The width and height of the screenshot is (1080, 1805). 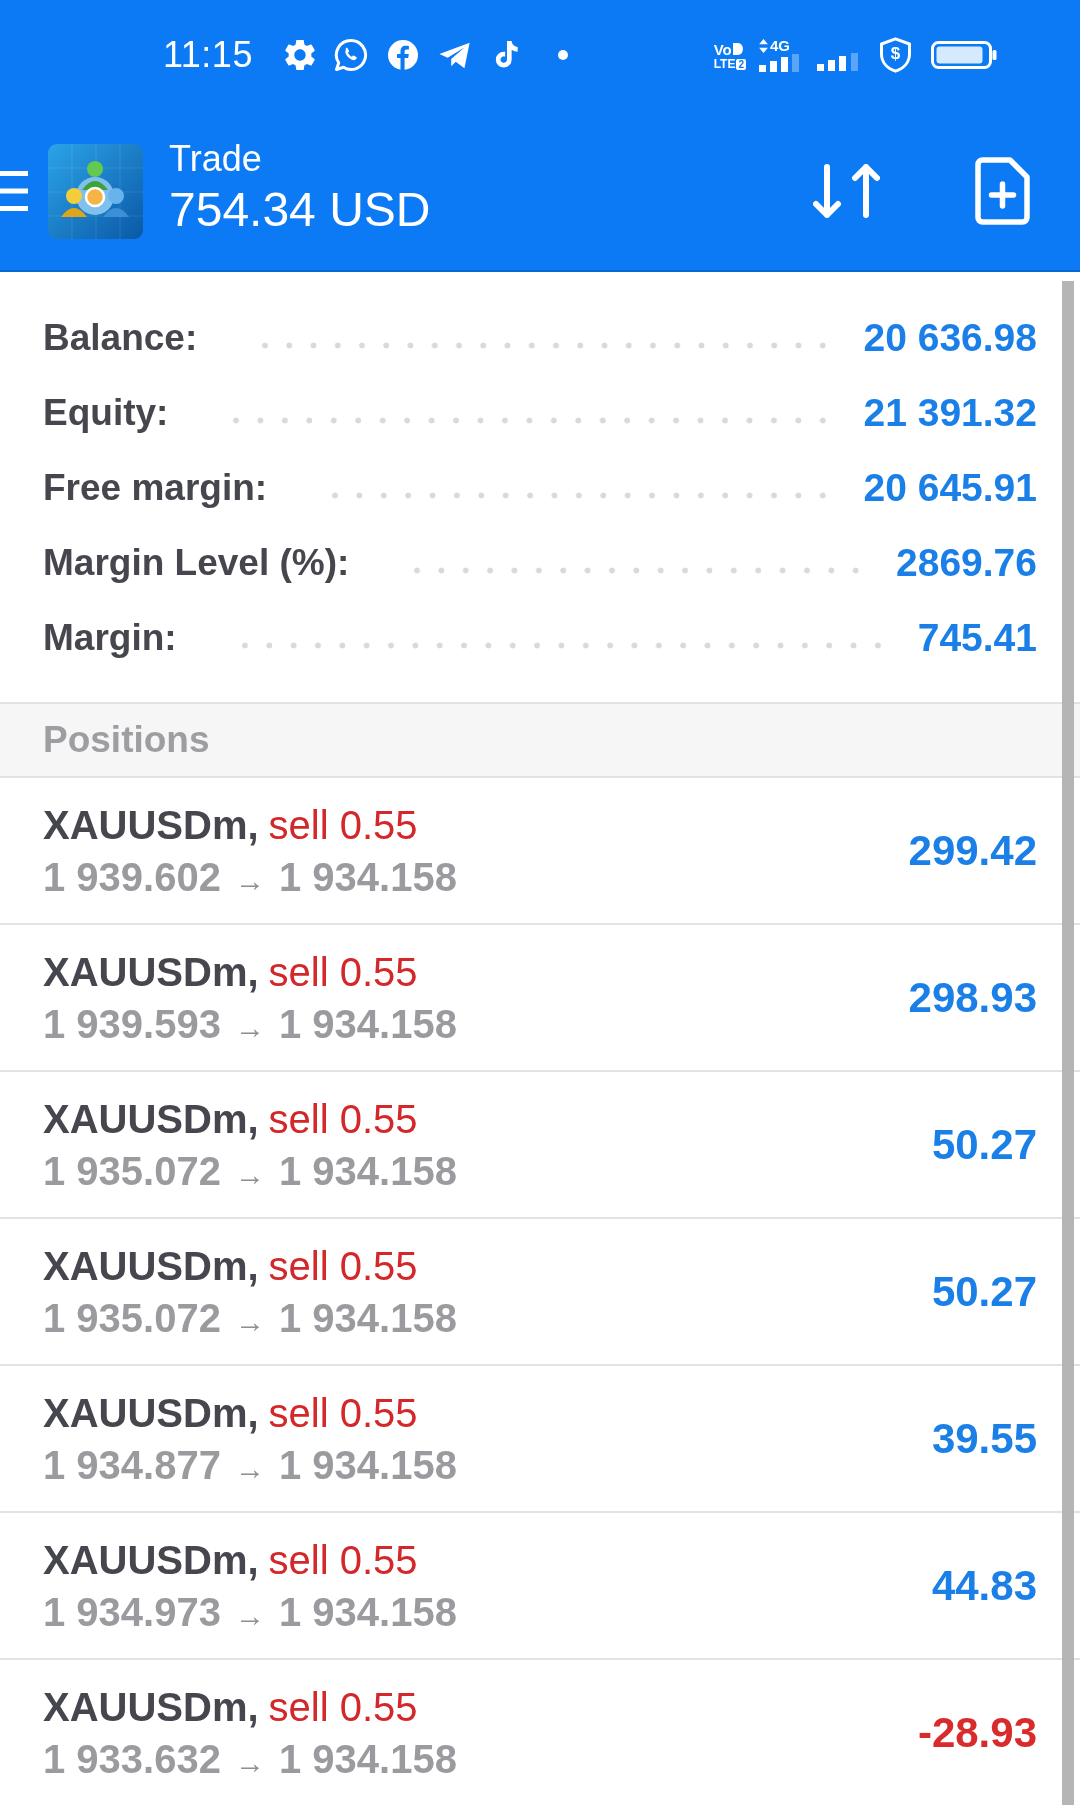 I want to click on screen-title: Trade, so click(x=216, y=159).